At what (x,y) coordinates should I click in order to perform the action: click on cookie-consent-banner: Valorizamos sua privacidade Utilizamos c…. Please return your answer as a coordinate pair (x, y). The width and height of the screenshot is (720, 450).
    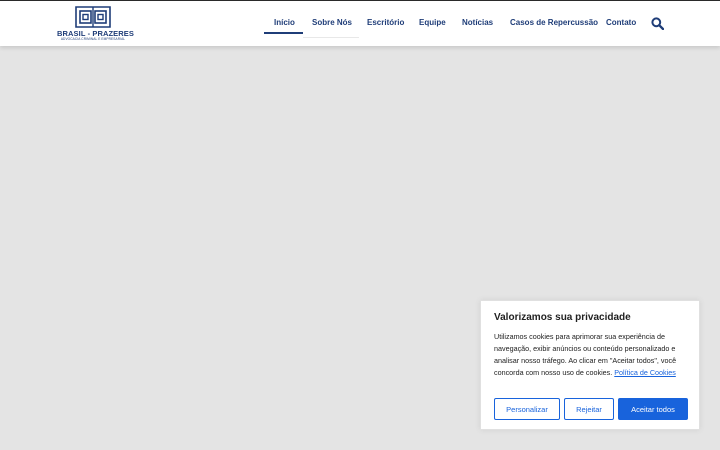
    Looking at the image, I should click on (590, 365).